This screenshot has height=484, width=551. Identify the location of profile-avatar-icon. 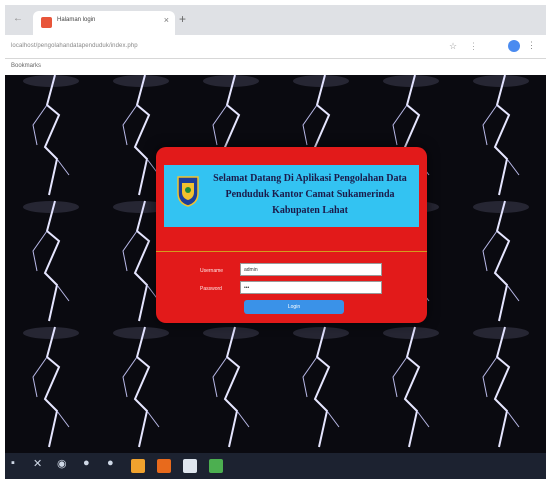
(514, 46).